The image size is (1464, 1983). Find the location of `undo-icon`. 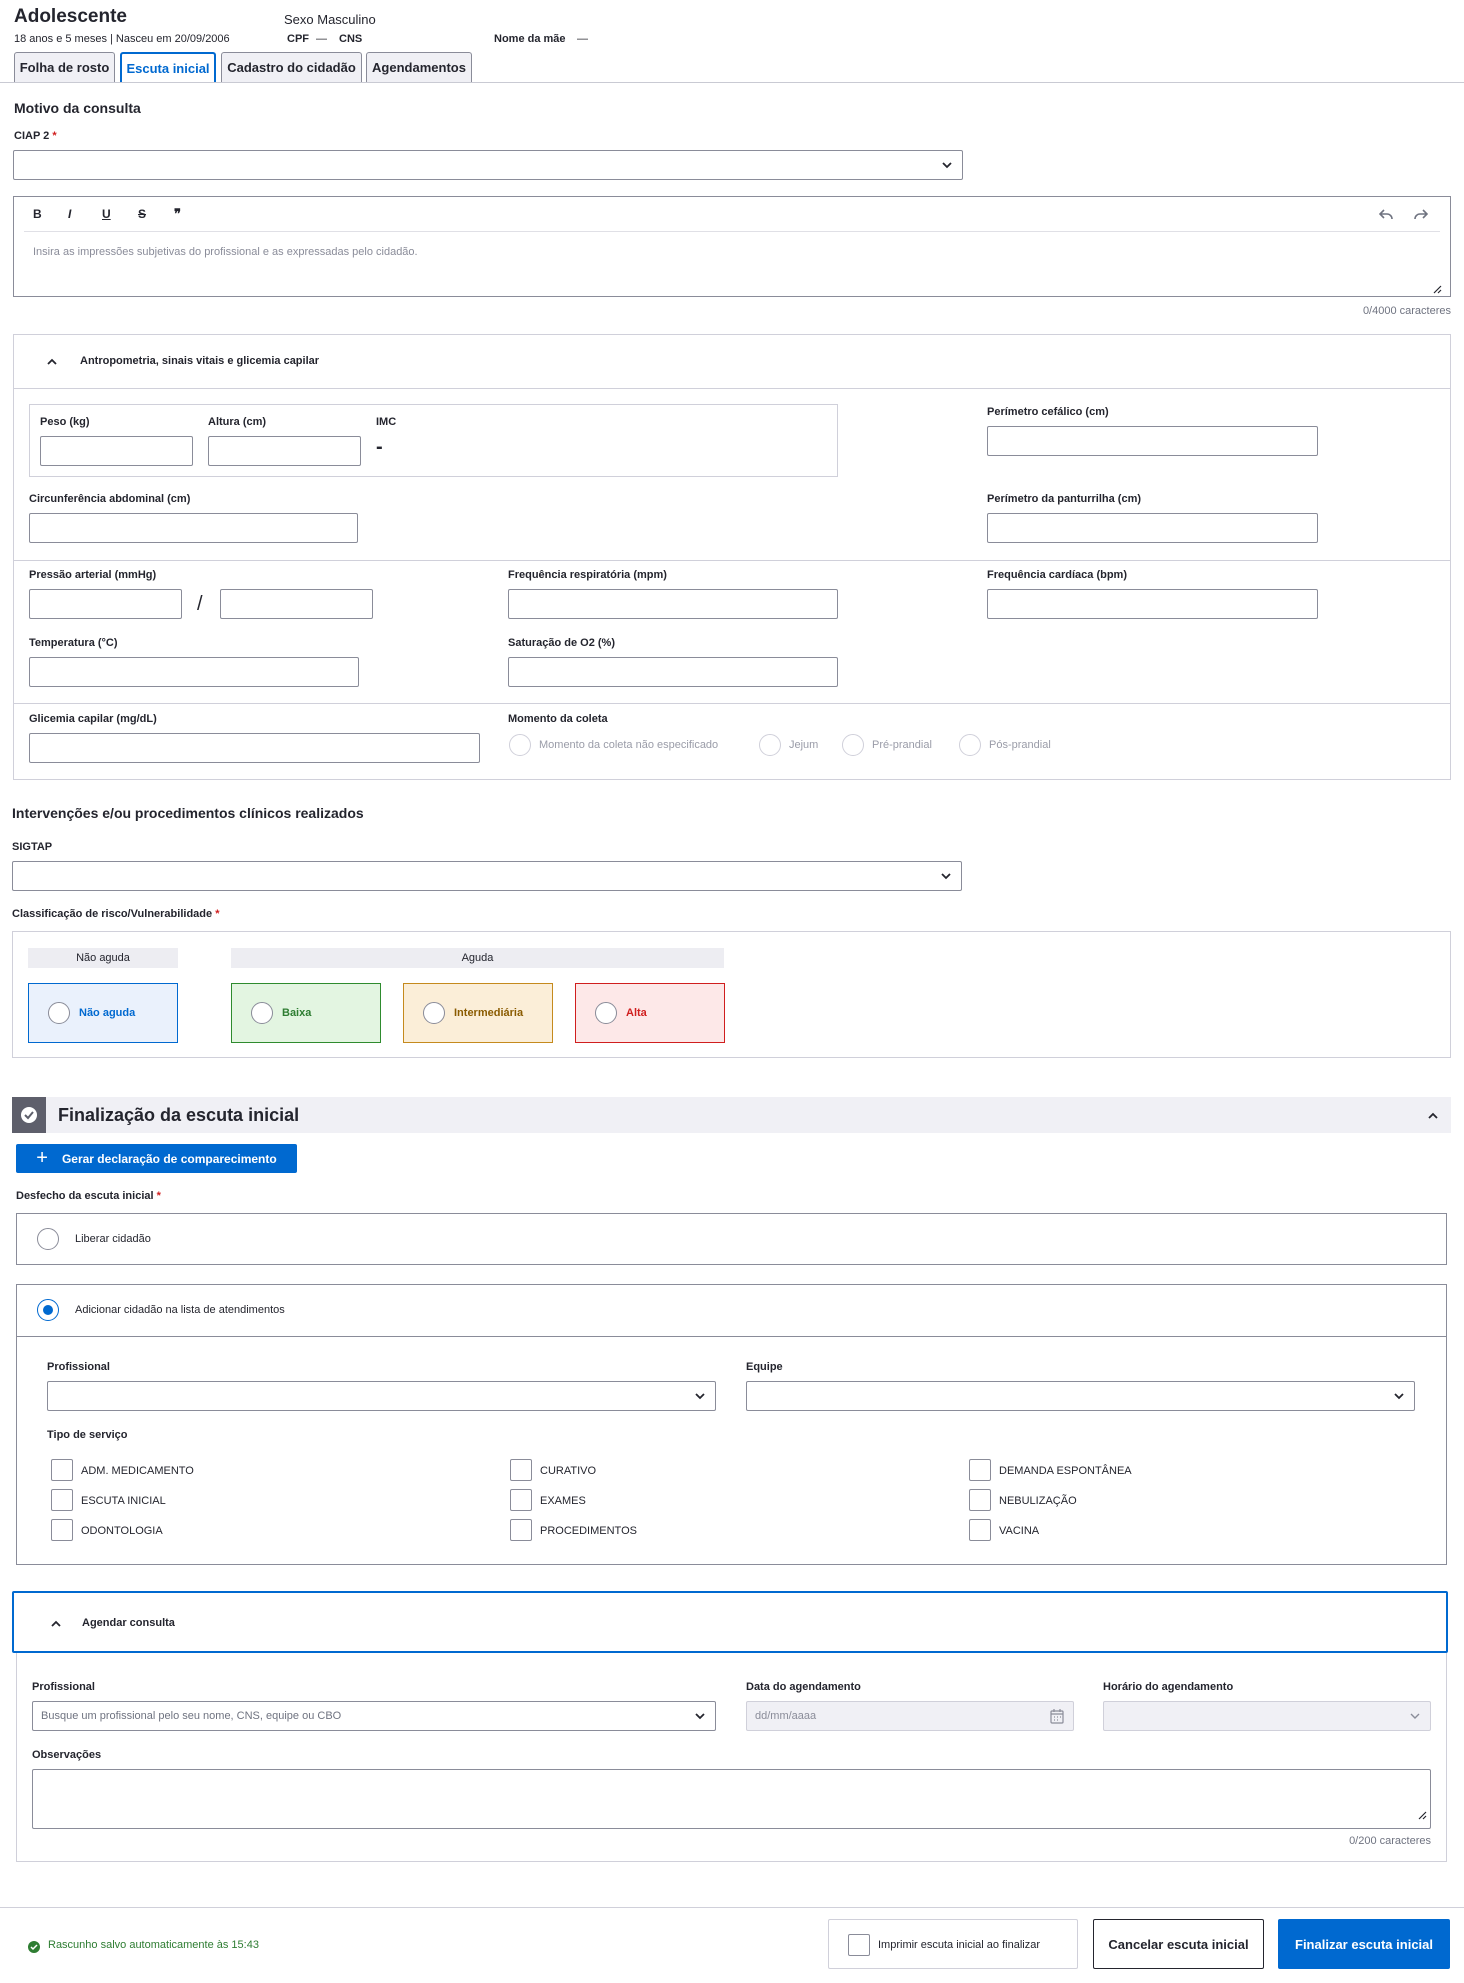

undo-icon is located at coordinates (1385, 217).